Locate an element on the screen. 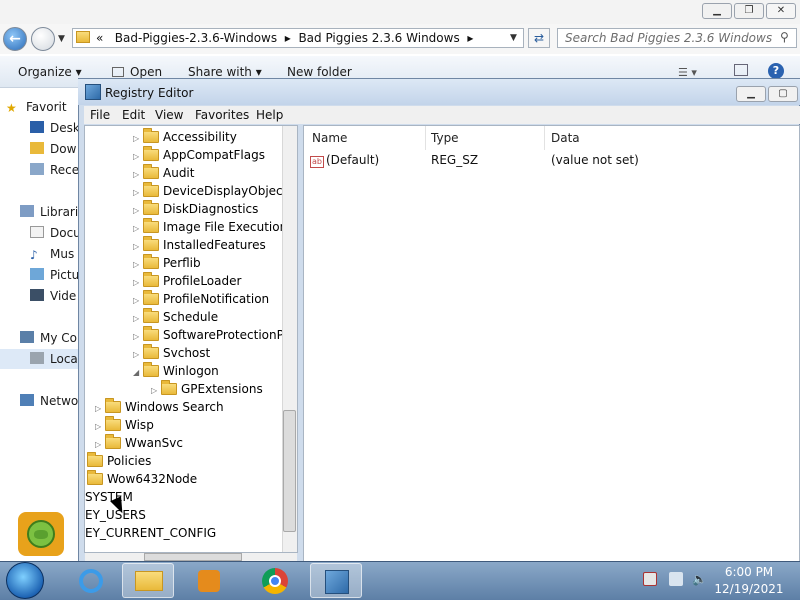 Image resolution: width=800 pixels, height=600 pixels. maximize-button: ❐ is located at coordinates (749, 11).